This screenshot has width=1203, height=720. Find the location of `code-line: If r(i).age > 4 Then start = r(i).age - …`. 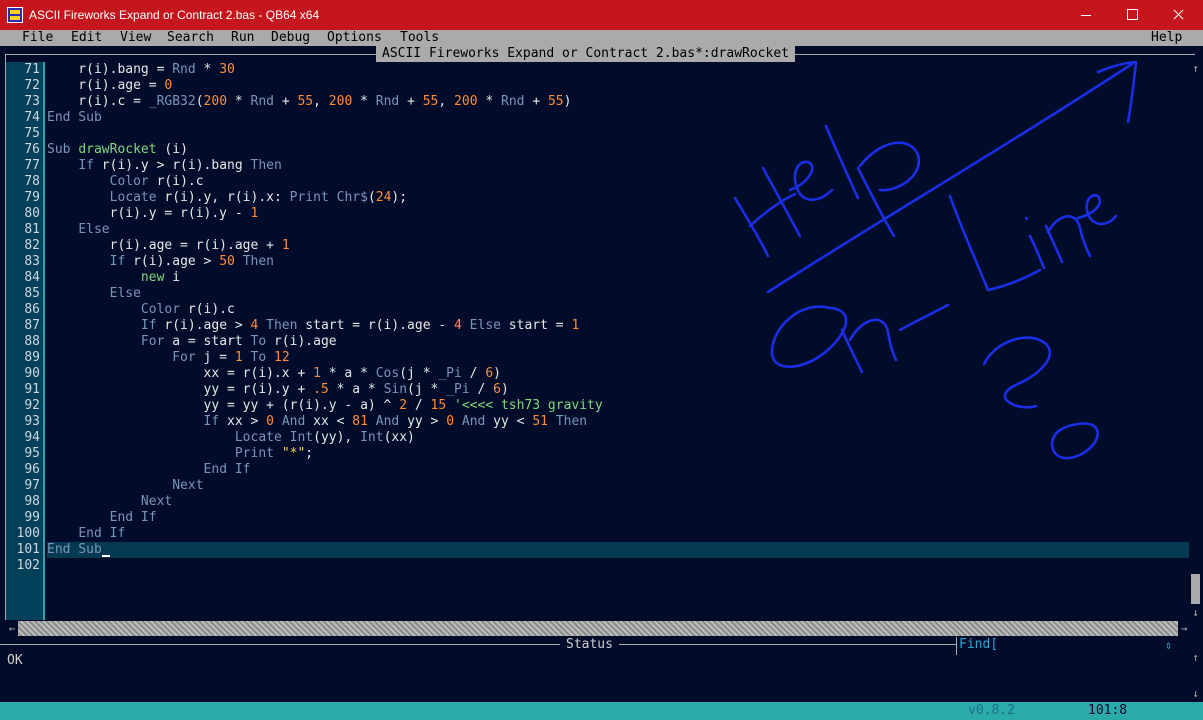

code-line: If r(i).age > 4 Then start = r(i).age - … is located at coordinates (618, 326).